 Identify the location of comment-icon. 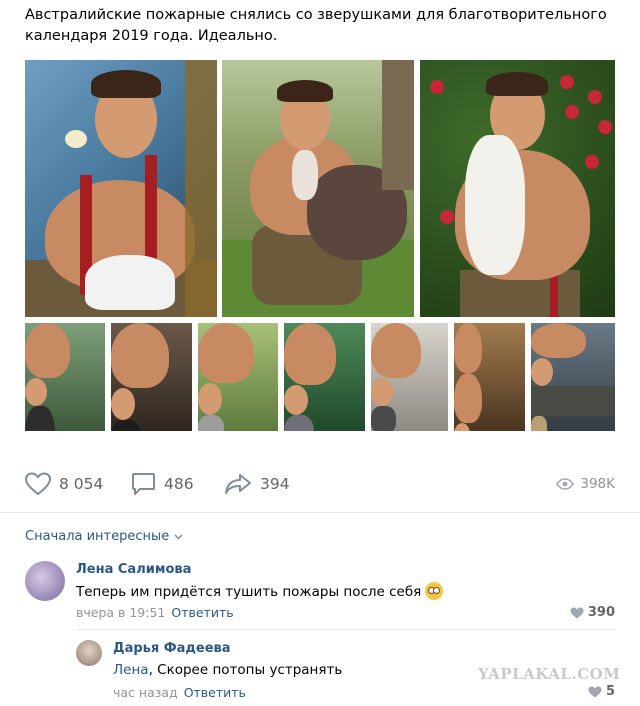
(143, 484).